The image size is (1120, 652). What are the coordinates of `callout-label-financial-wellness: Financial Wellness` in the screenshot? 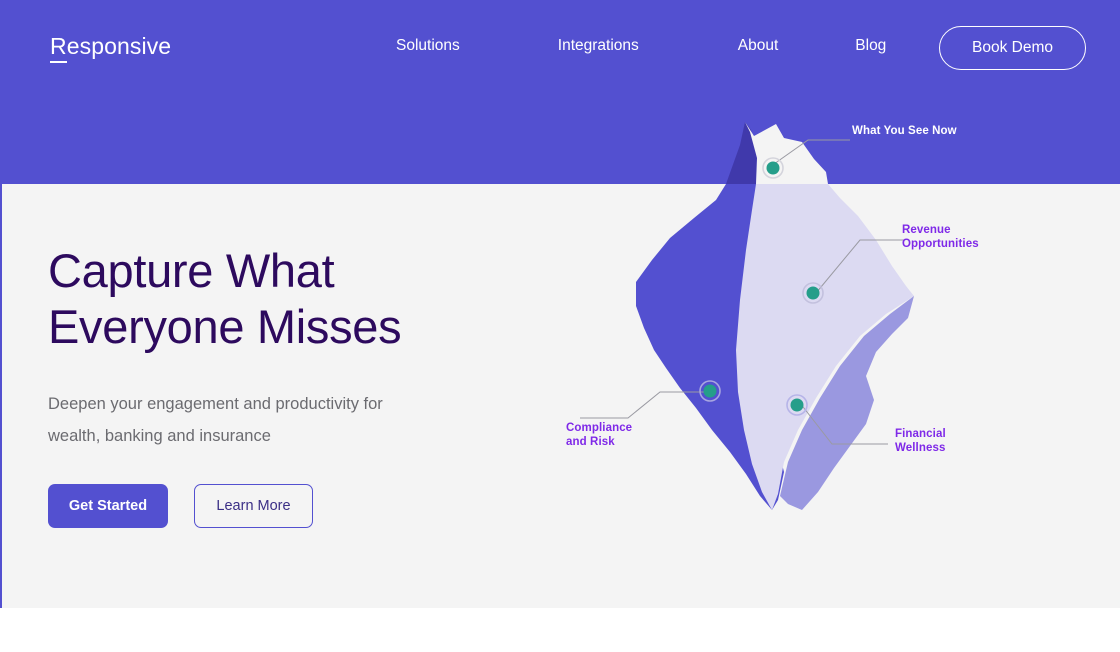 It's located at (920, 441).